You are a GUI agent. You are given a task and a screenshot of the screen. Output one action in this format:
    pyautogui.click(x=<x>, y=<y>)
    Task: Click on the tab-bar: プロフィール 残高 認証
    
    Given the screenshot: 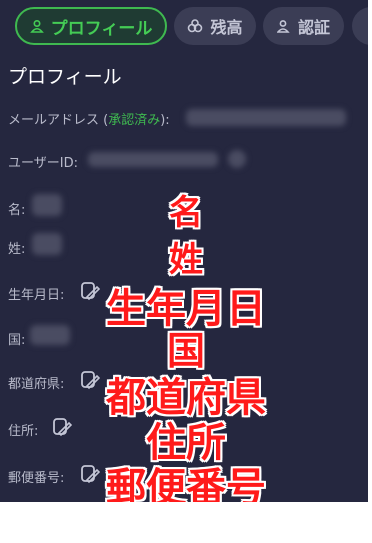 What is the action you would take?
    pyautogui.click(x=184, y=26)
    